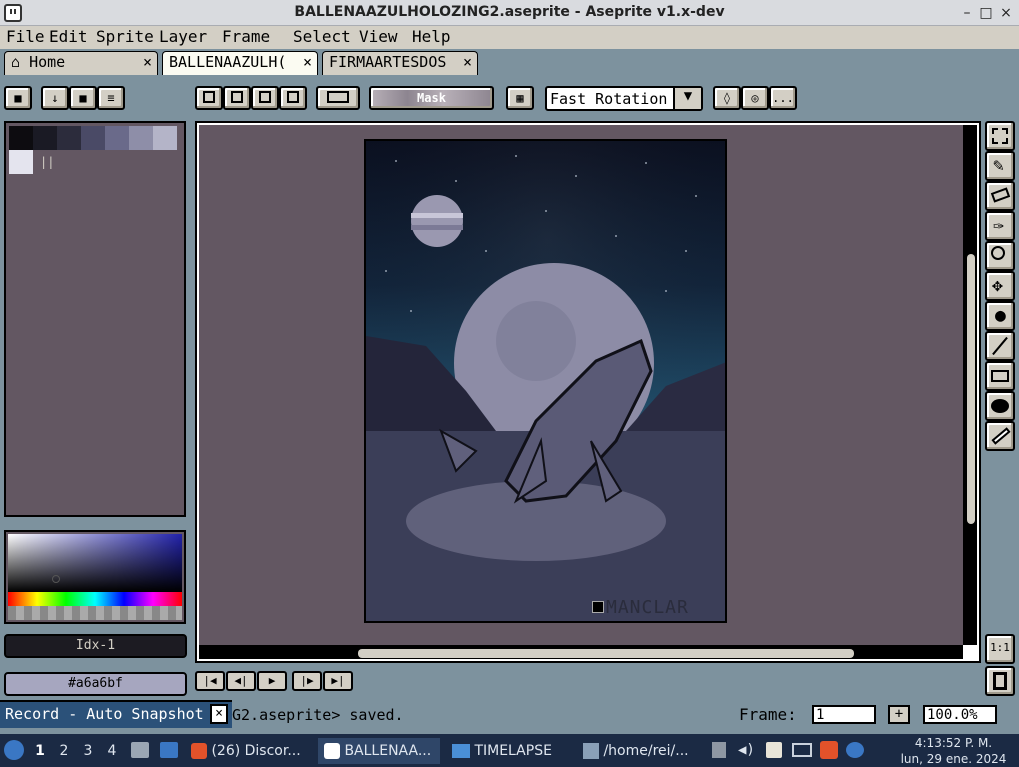  Describe the element at coordinates (727, 98) in the screenshot. I see `transform-option-button: ◊` at that location.